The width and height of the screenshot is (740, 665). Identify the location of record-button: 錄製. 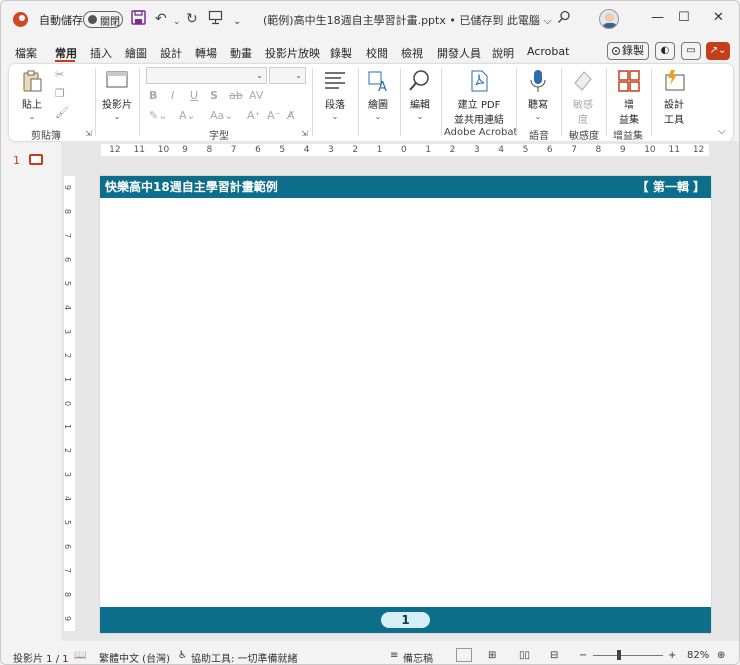
(628, 51).